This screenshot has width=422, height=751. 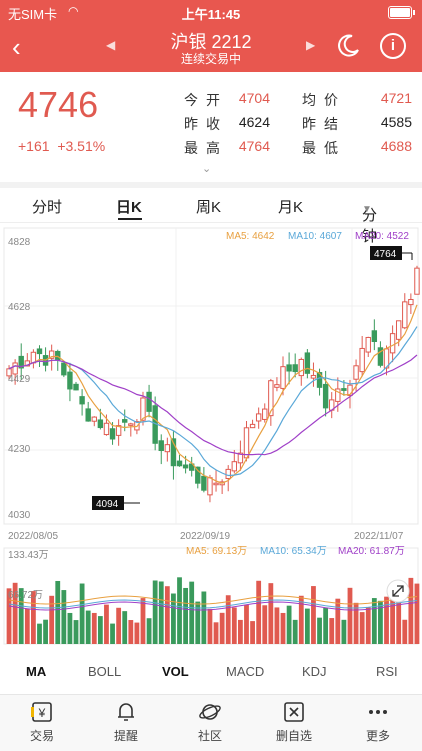 I want to click on last-price: 4746, so click(x=58, y=104).